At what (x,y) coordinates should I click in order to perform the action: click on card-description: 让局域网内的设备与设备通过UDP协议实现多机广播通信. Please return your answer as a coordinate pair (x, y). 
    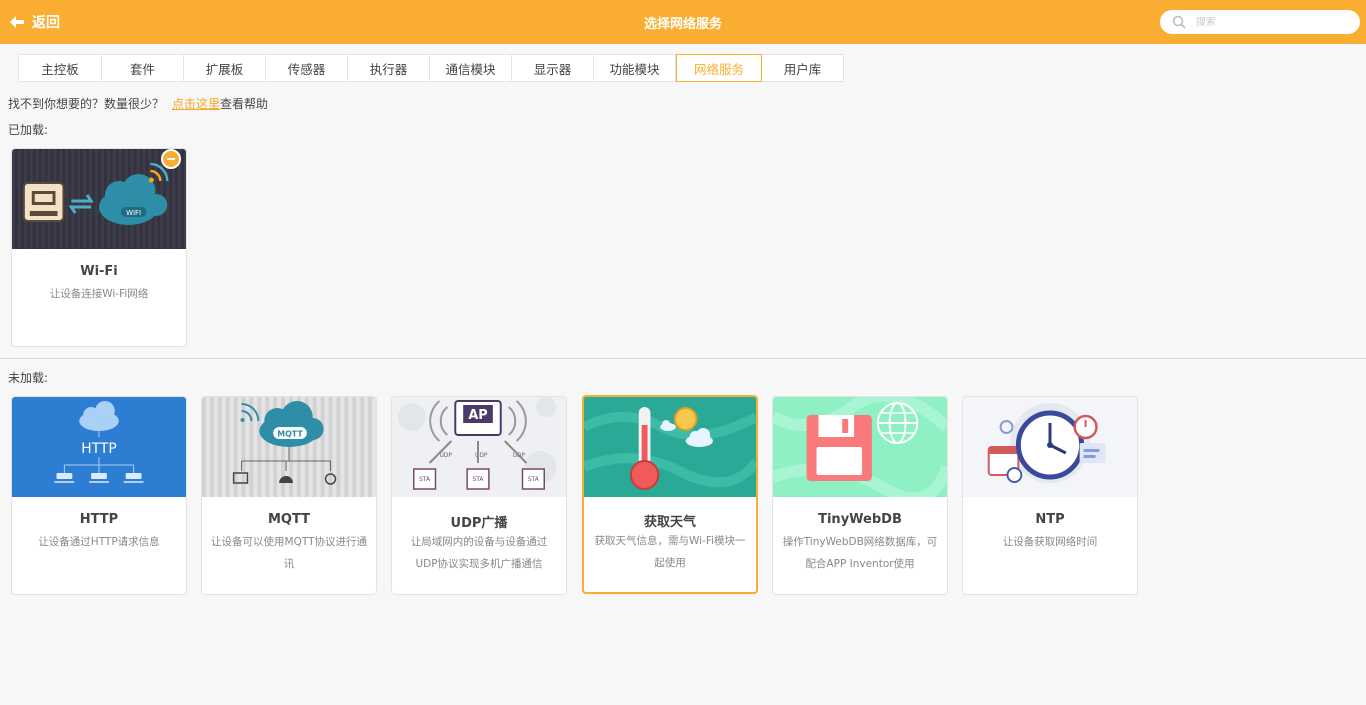
    Looking at the image, I should click on (479, 553).